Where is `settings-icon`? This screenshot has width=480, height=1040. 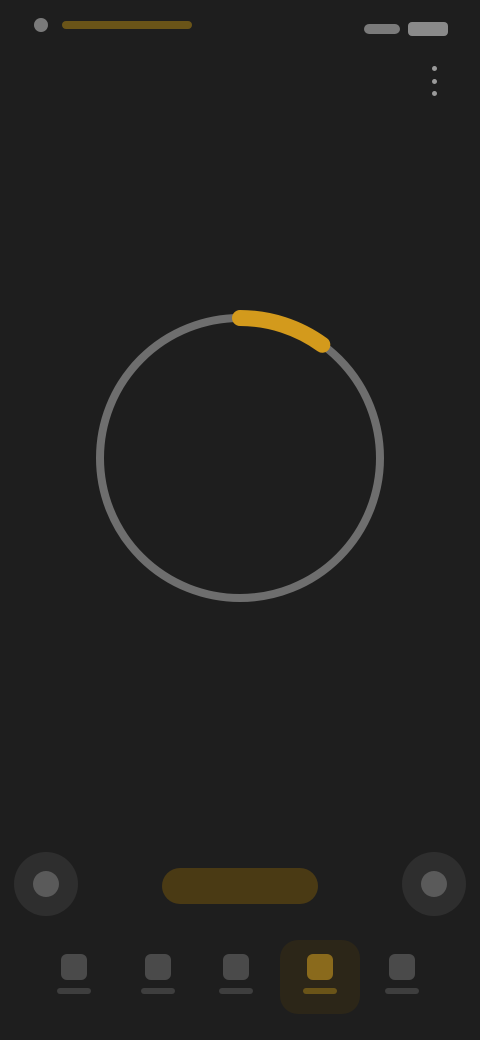
settings-icon is located at coordinates (434, 884).